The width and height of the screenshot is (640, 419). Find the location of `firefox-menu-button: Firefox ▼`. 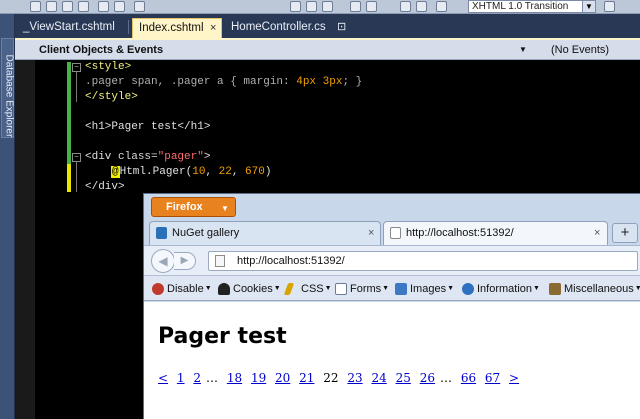

firefox-menu-button: Firefox ▼ is located at coordinates (193, 207).